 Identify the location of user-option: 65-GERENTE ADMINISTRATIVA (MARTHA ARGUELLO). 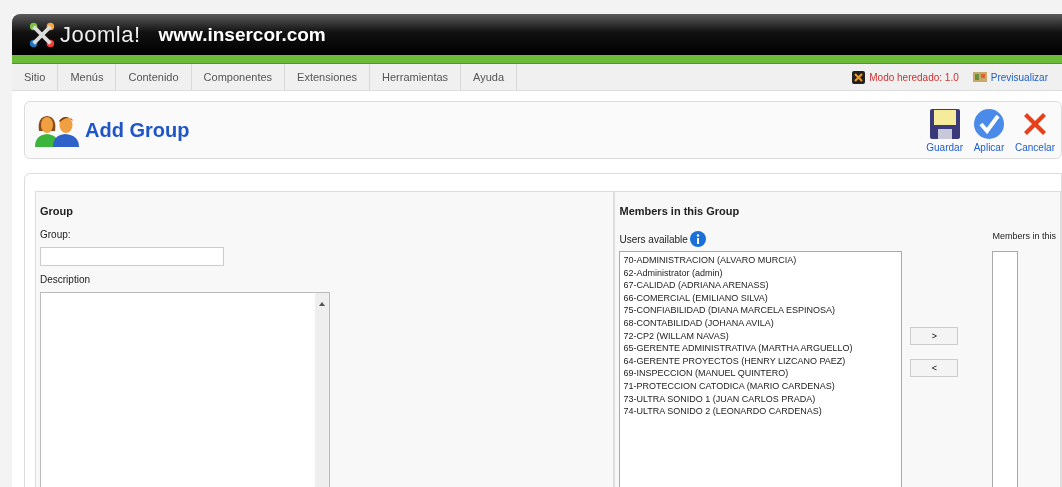
(761, 348).